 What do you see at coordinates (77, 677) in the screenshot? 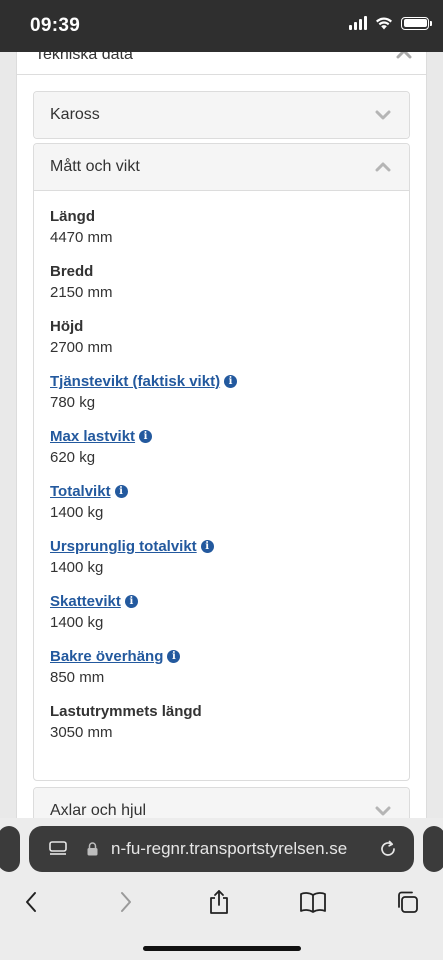
I see `spec-value: 850 mm` at bounding box center [77, 677].